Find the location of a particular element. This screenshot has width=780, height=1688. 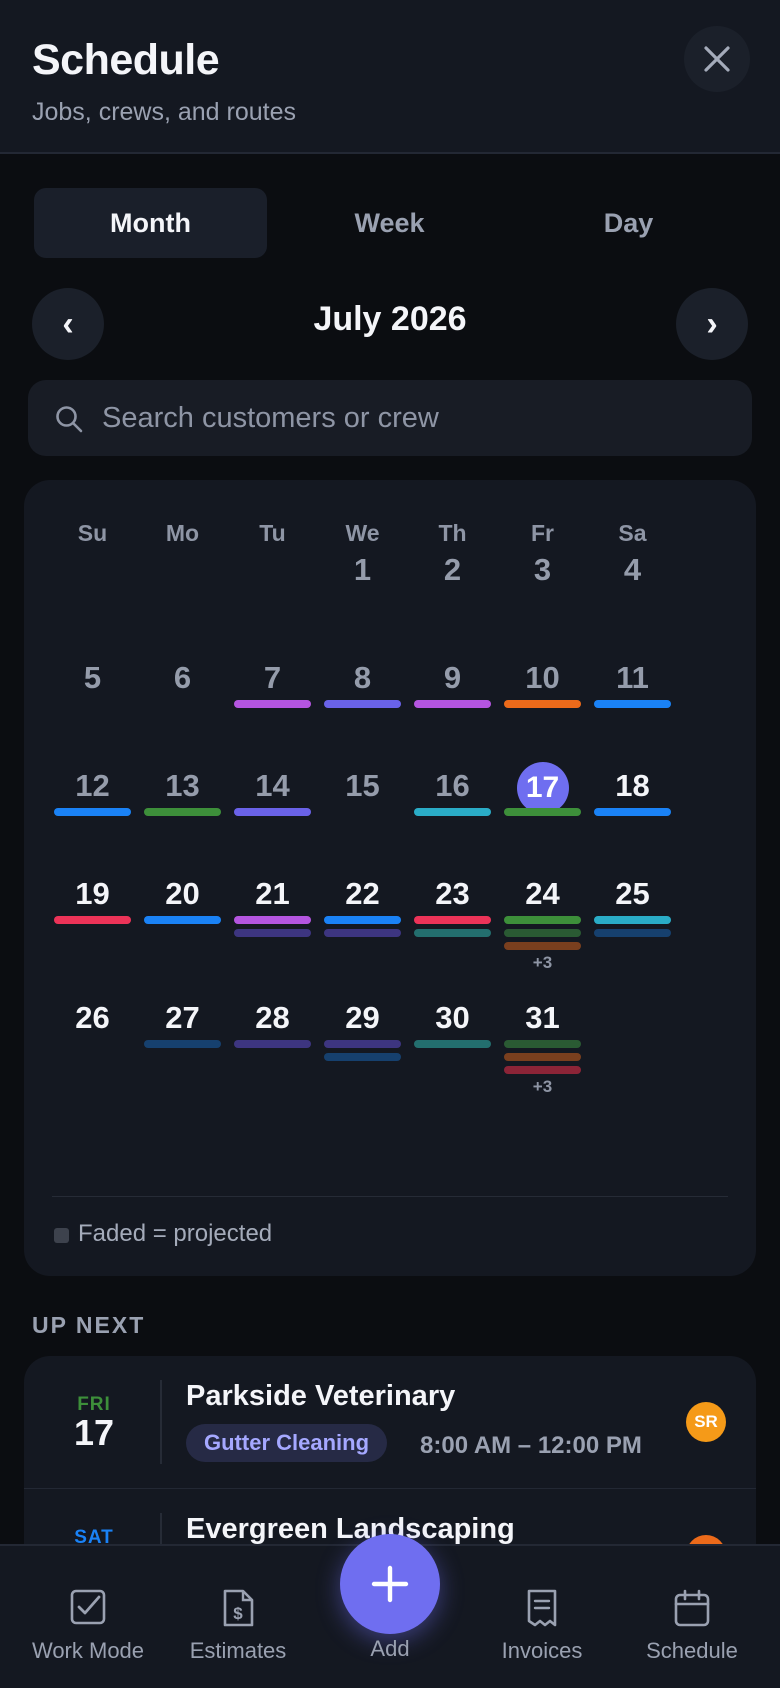

calendar-day: 3 is located at coordinates (542, 570).